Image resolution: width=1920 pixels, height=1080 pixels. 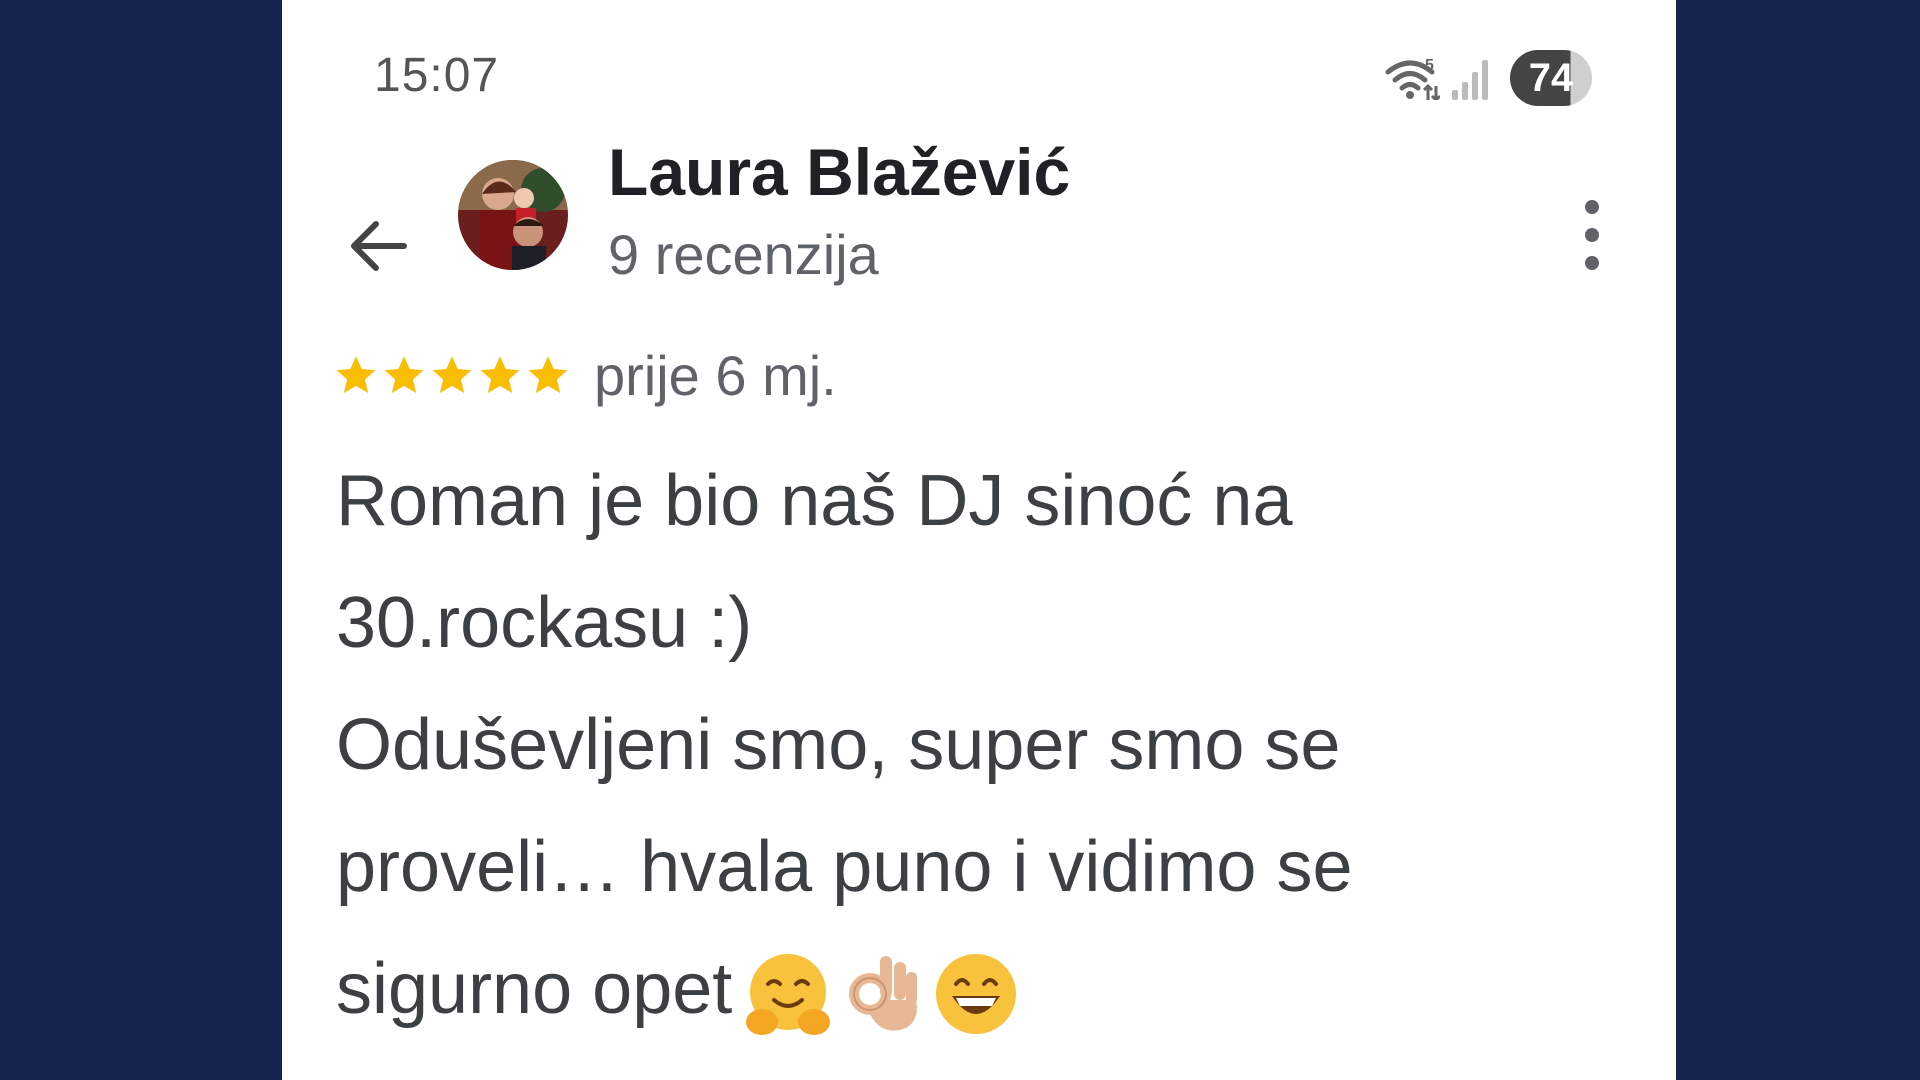 What do you see at coordinates (437, 75) in the screenshot?
I see `status-time: 15:07` at bounding box center [437, 75].